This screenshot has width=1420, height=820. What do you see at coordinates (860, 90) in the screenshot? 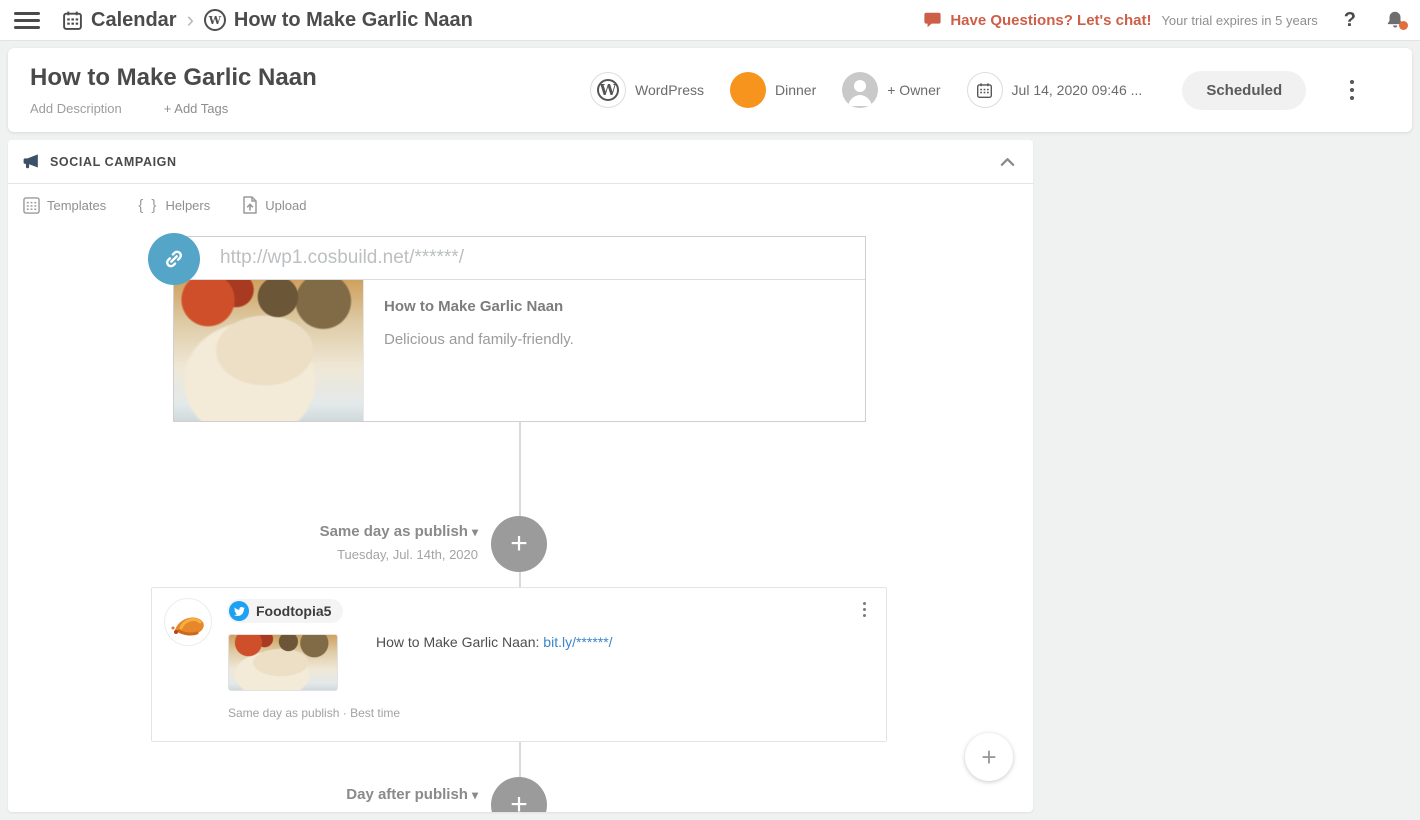
I see `owner-avatar` at bounding box center [860, 90].